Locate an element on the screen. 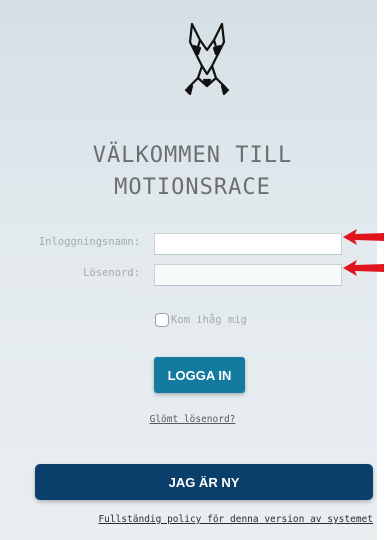 This screenshot has width=385, height=540. username-label: Inloggningsnamn: is located at coordinates (89, 242).